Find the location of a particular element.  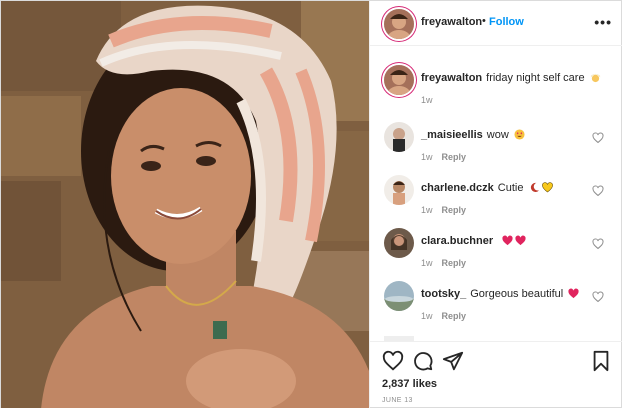

comment-icon is located at coordinates (423, 361).